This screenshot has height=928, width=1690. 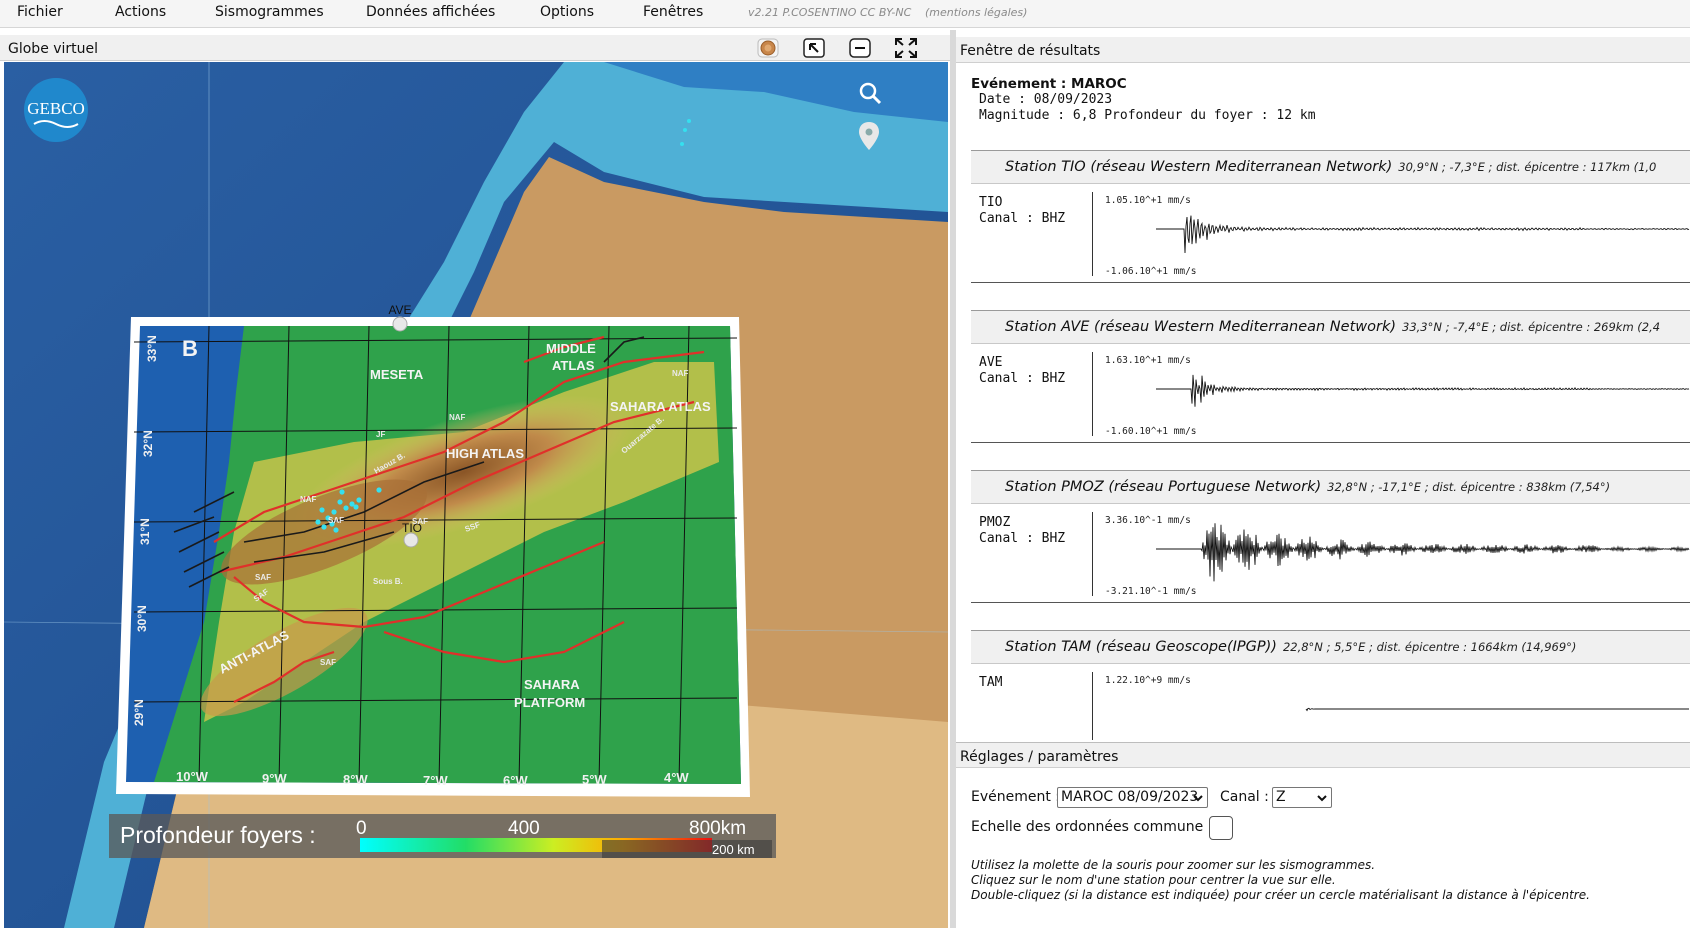 I want to click on depth-legend-max: 800km, so click(x=717, y=828).